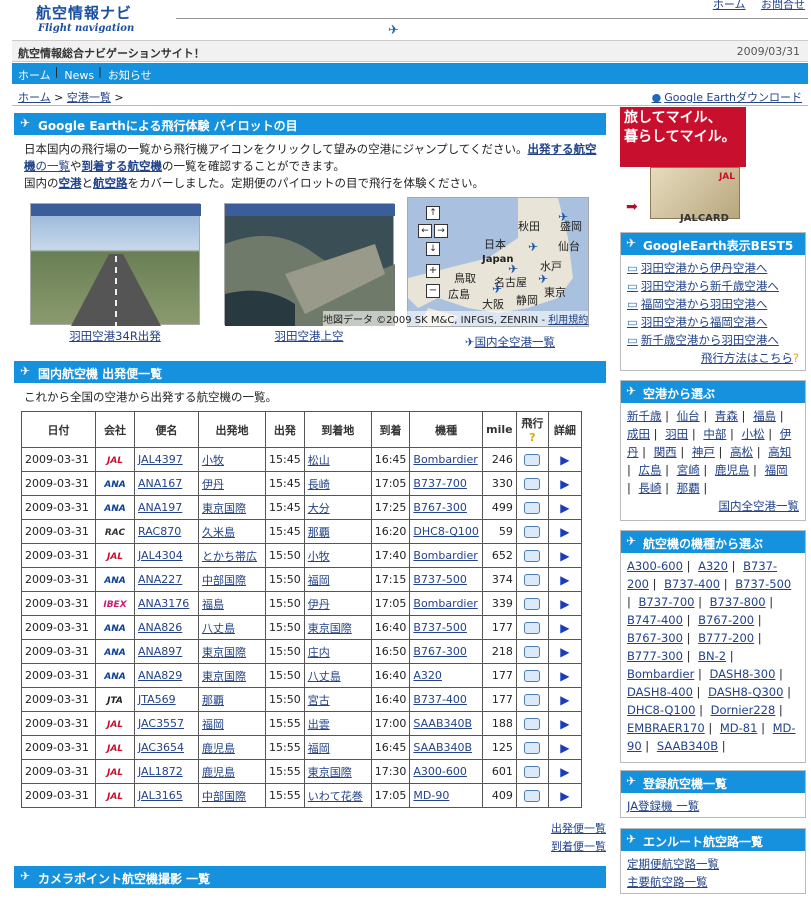 The width and height of the screenshot is (811, 899). Describe the element at coordinates (160, 795) in the screenshot. I see `cell-flight: JAL3165` at that location.